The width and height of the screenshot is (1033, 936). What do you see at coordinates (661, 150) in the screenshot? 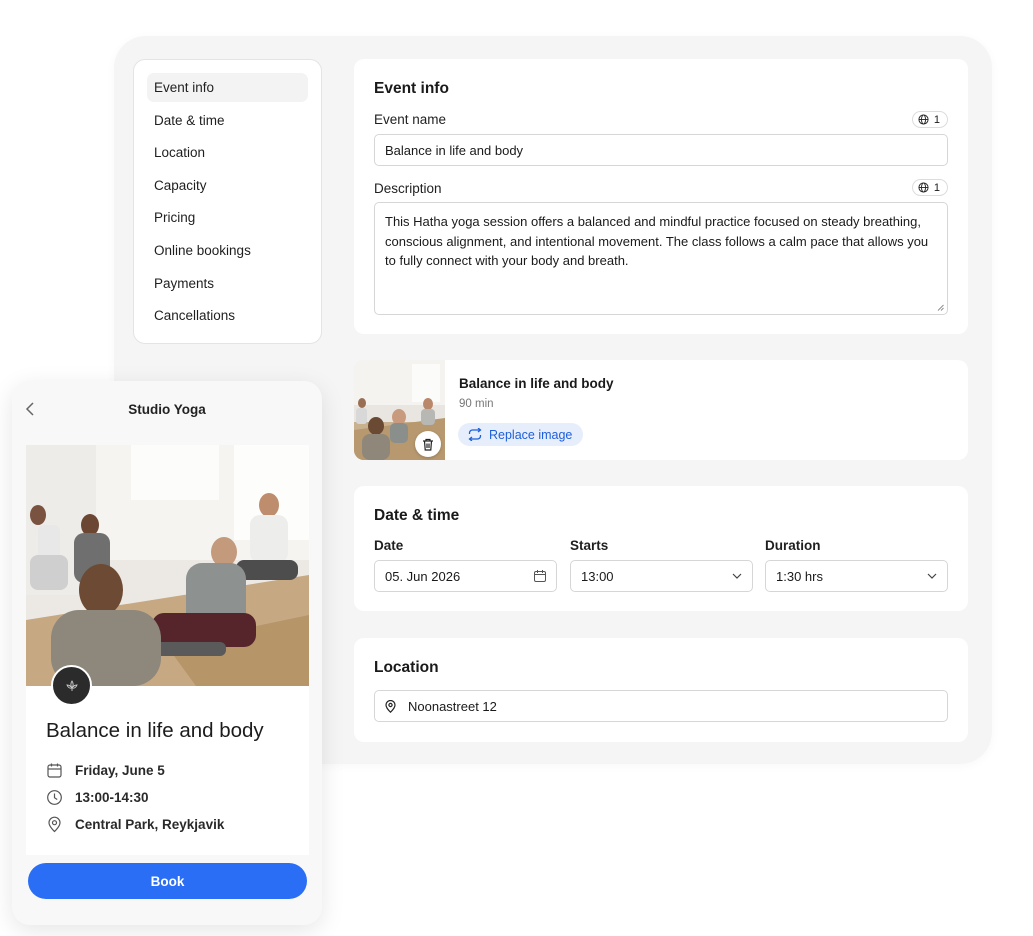
I see `event-name-input: Balance in life and body` at bounding box center [661, 150].